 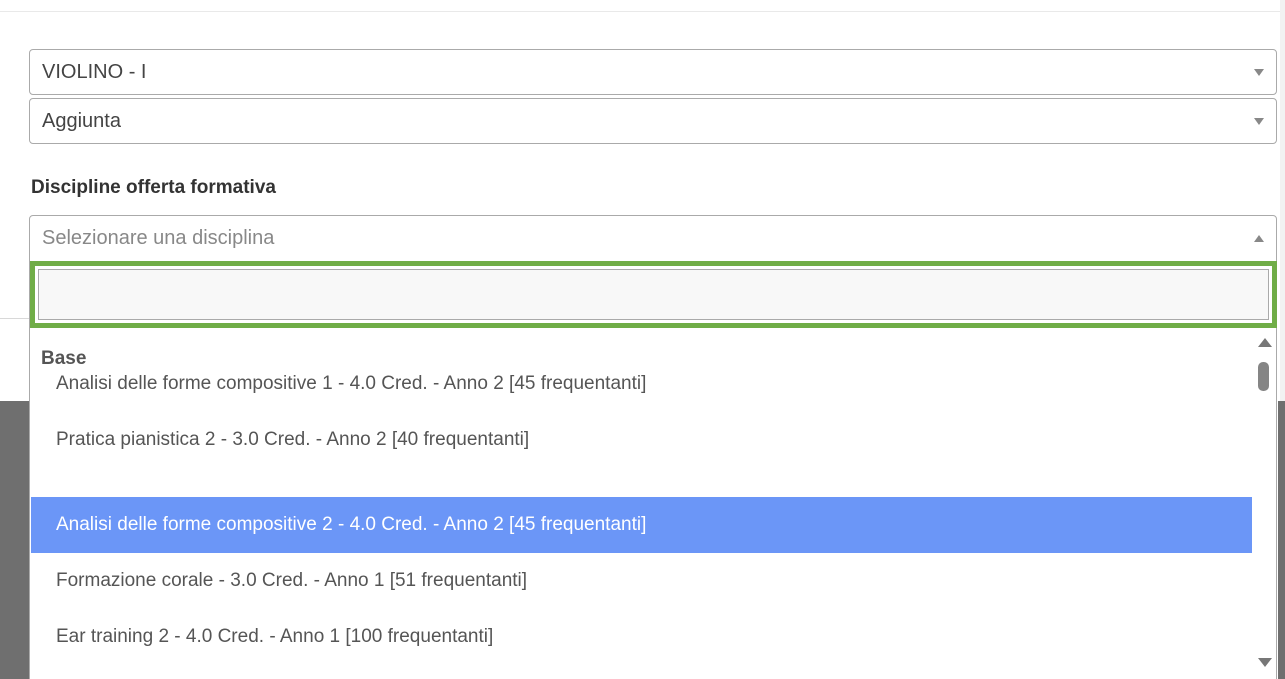 I want to click on background-overlay-right, so click(x=1281, y=540).